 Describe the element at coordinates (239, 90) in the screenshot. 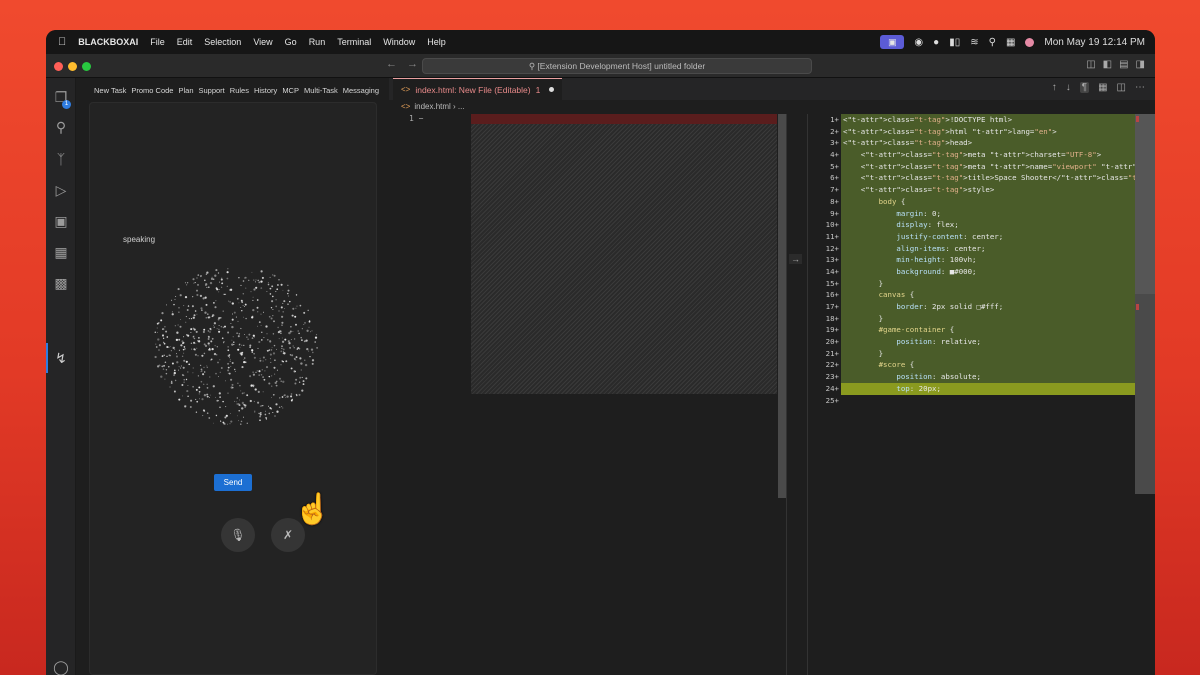

I see `tab-rules: Rules` at that location.